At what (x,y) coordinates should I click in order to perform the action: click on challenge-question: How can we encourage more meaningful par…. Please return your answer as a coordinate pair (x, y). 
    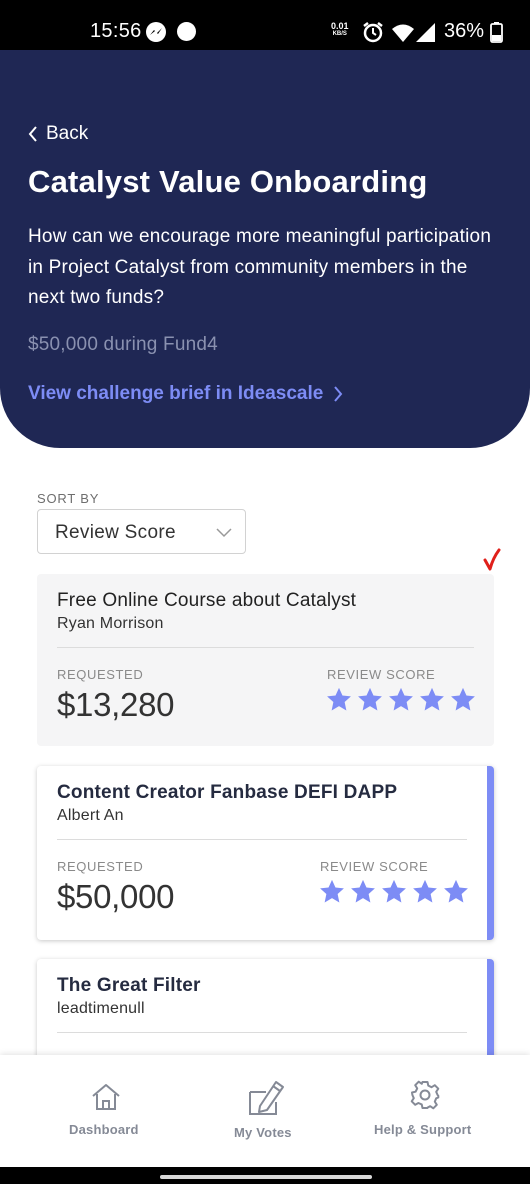
    Looking at the image, I should click on (260, 267).